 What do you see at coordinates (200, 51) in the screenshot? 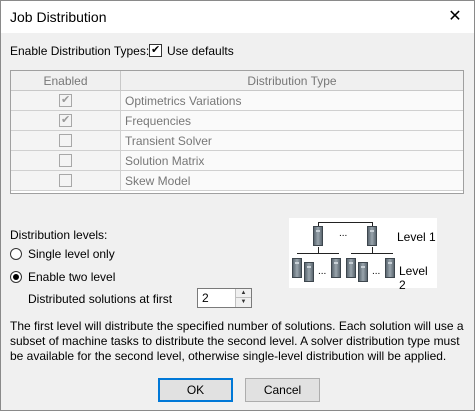
I see `use-defaults-label: Use defaults` at bounding box center [200, 51].